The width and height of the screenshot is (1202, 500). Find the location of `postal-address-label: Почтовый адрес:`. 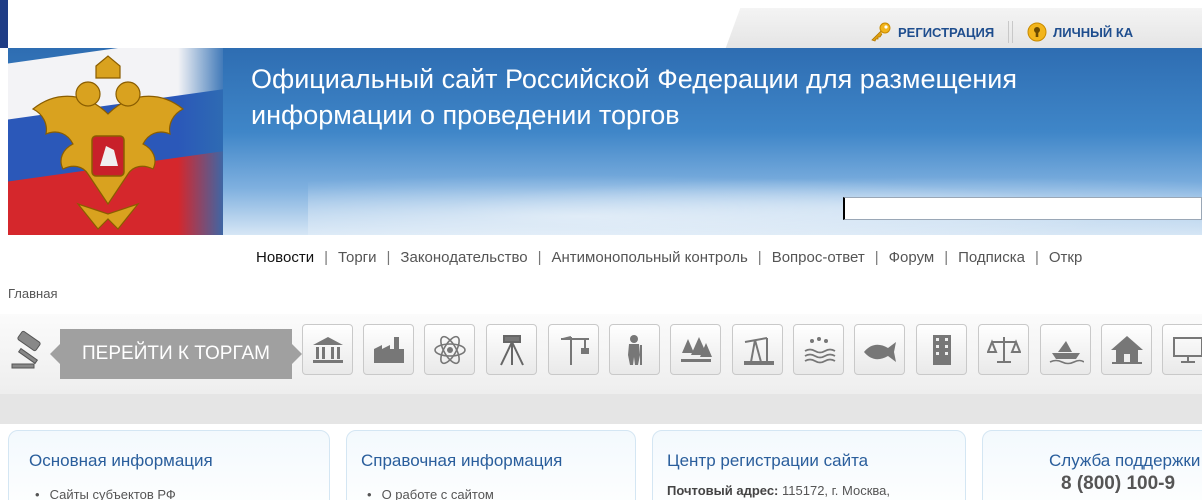

postal-address-label: Почтовый адрес: is located at coordinates (723, 490).